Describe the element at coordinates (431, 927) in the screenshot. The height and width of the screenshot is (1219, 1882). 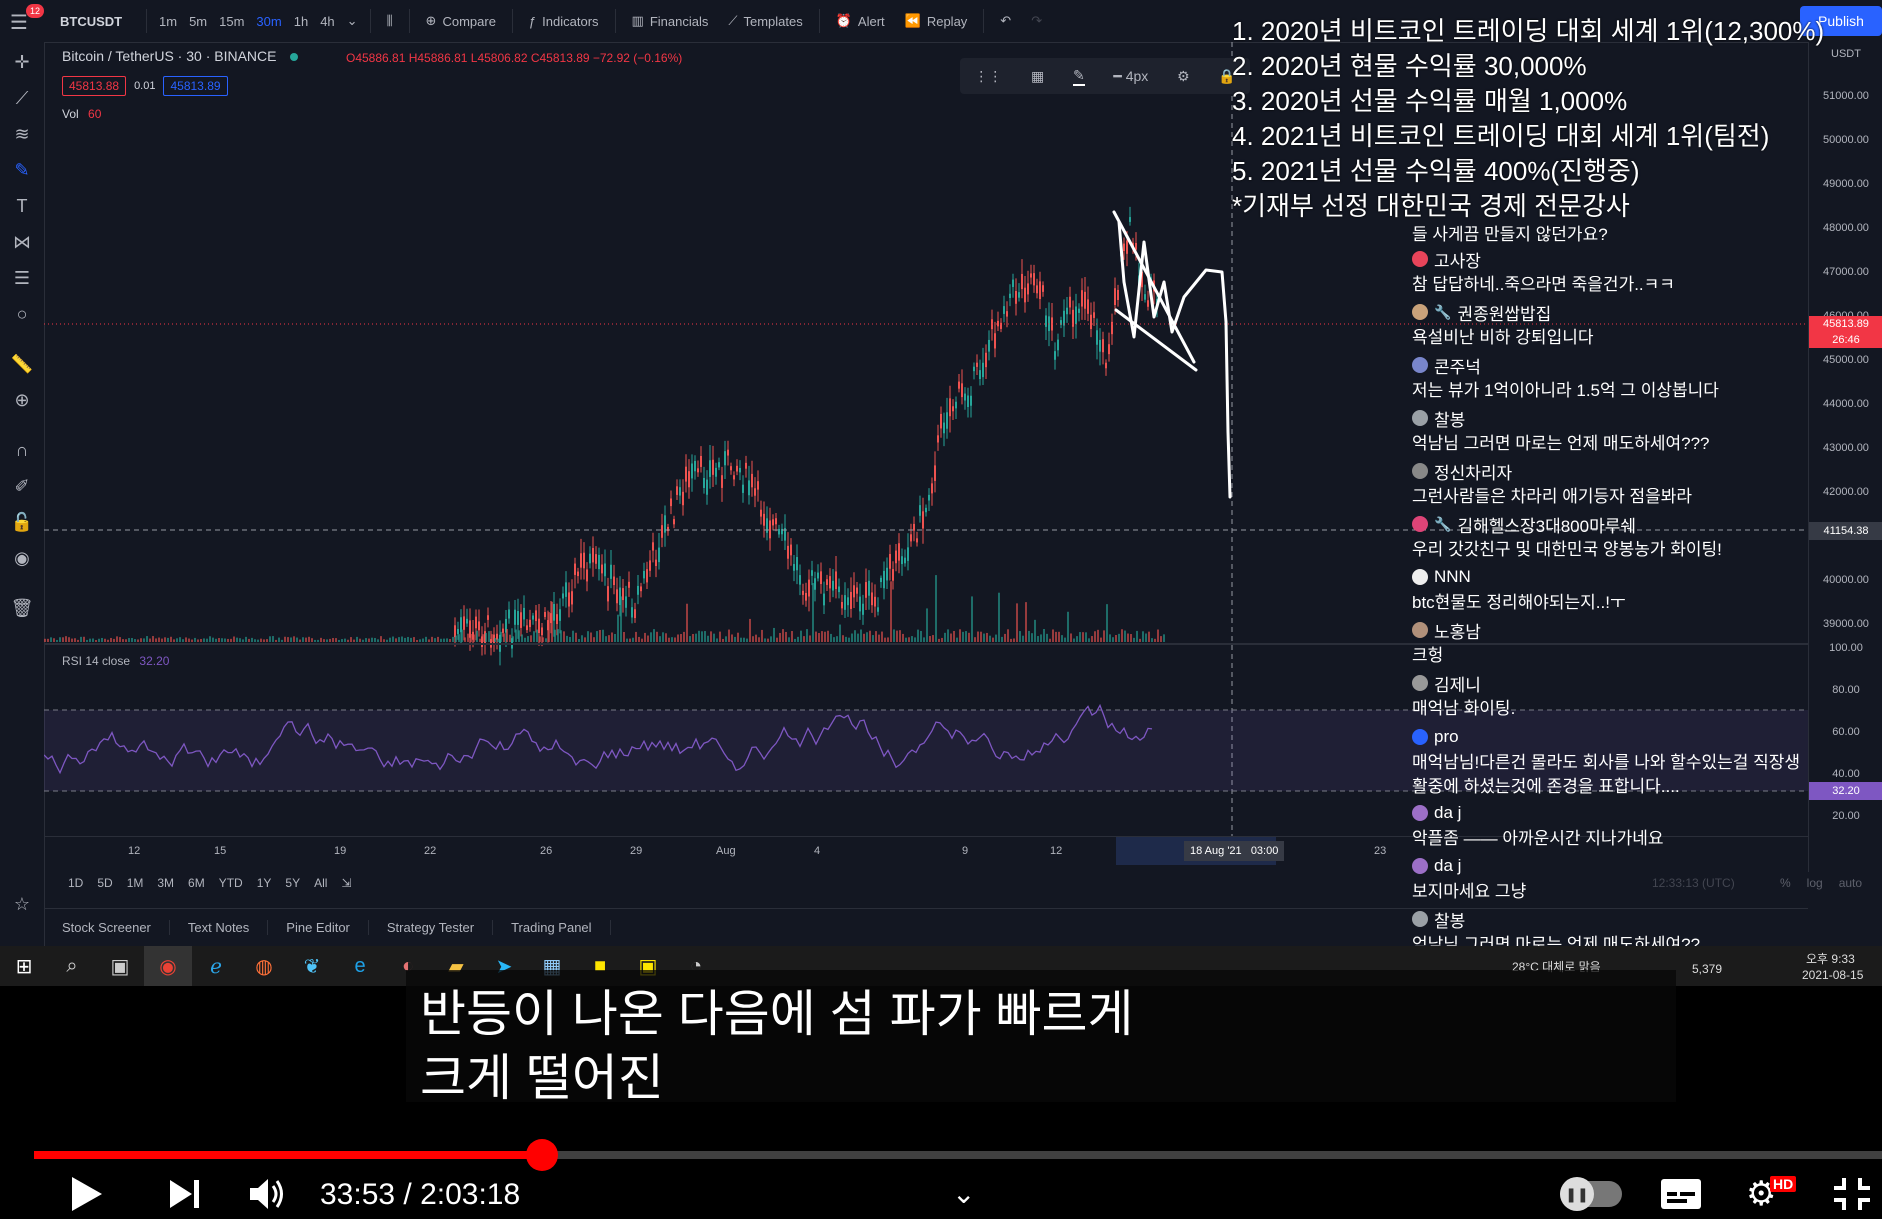
I see `tab-strategy-tester: Strategy Tester` at that location.